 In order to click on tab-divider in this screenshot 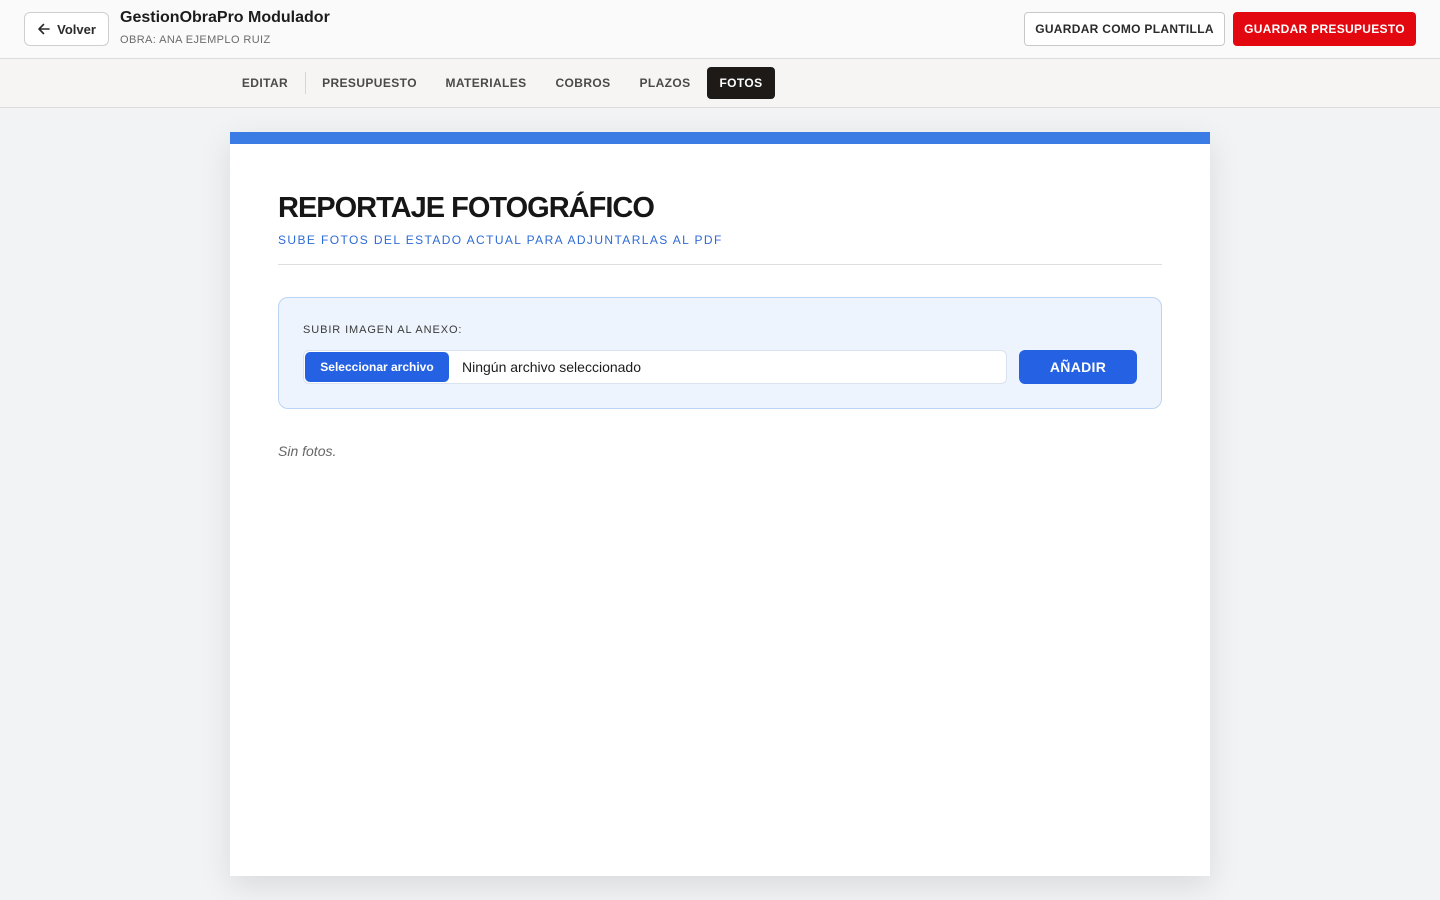, I will do `click(305, 83)`.